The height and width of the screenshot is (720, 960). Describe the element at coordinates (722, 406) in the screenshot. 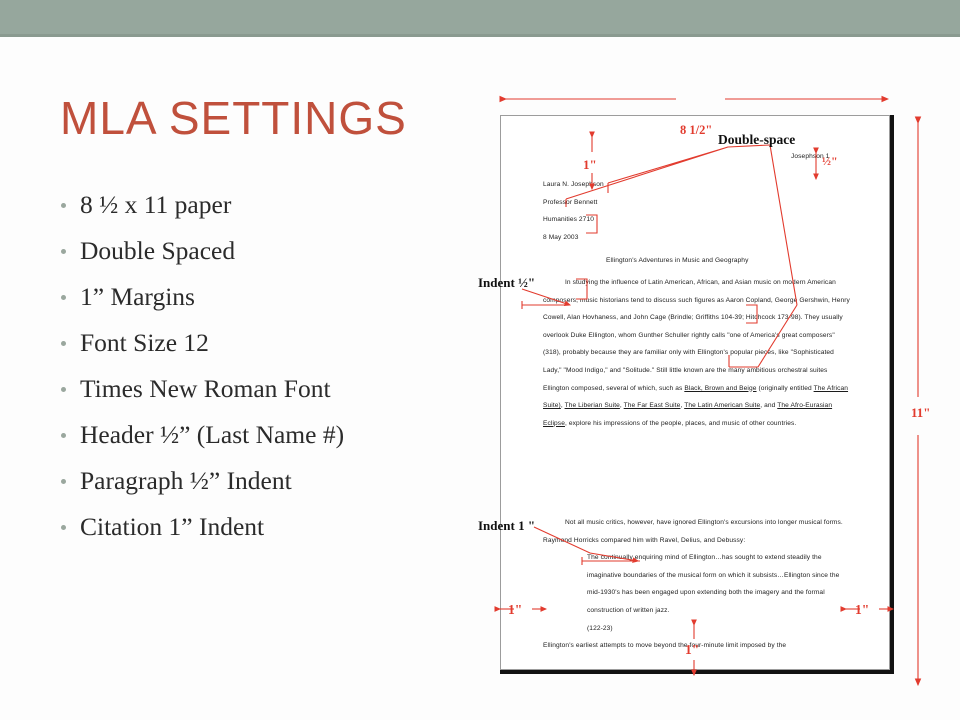

I see `work-title: The Latin American Suite` at that location.